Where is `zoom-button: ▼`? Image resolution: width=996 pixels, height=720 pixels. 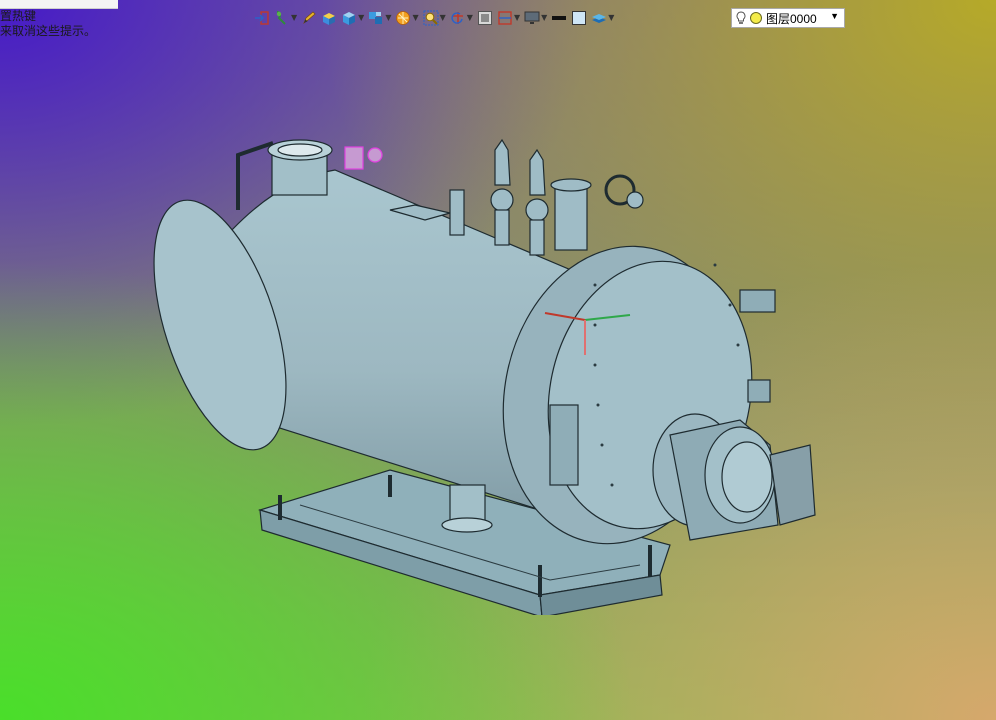
zoom-button: ▼ is located at coordinates (434, 18).